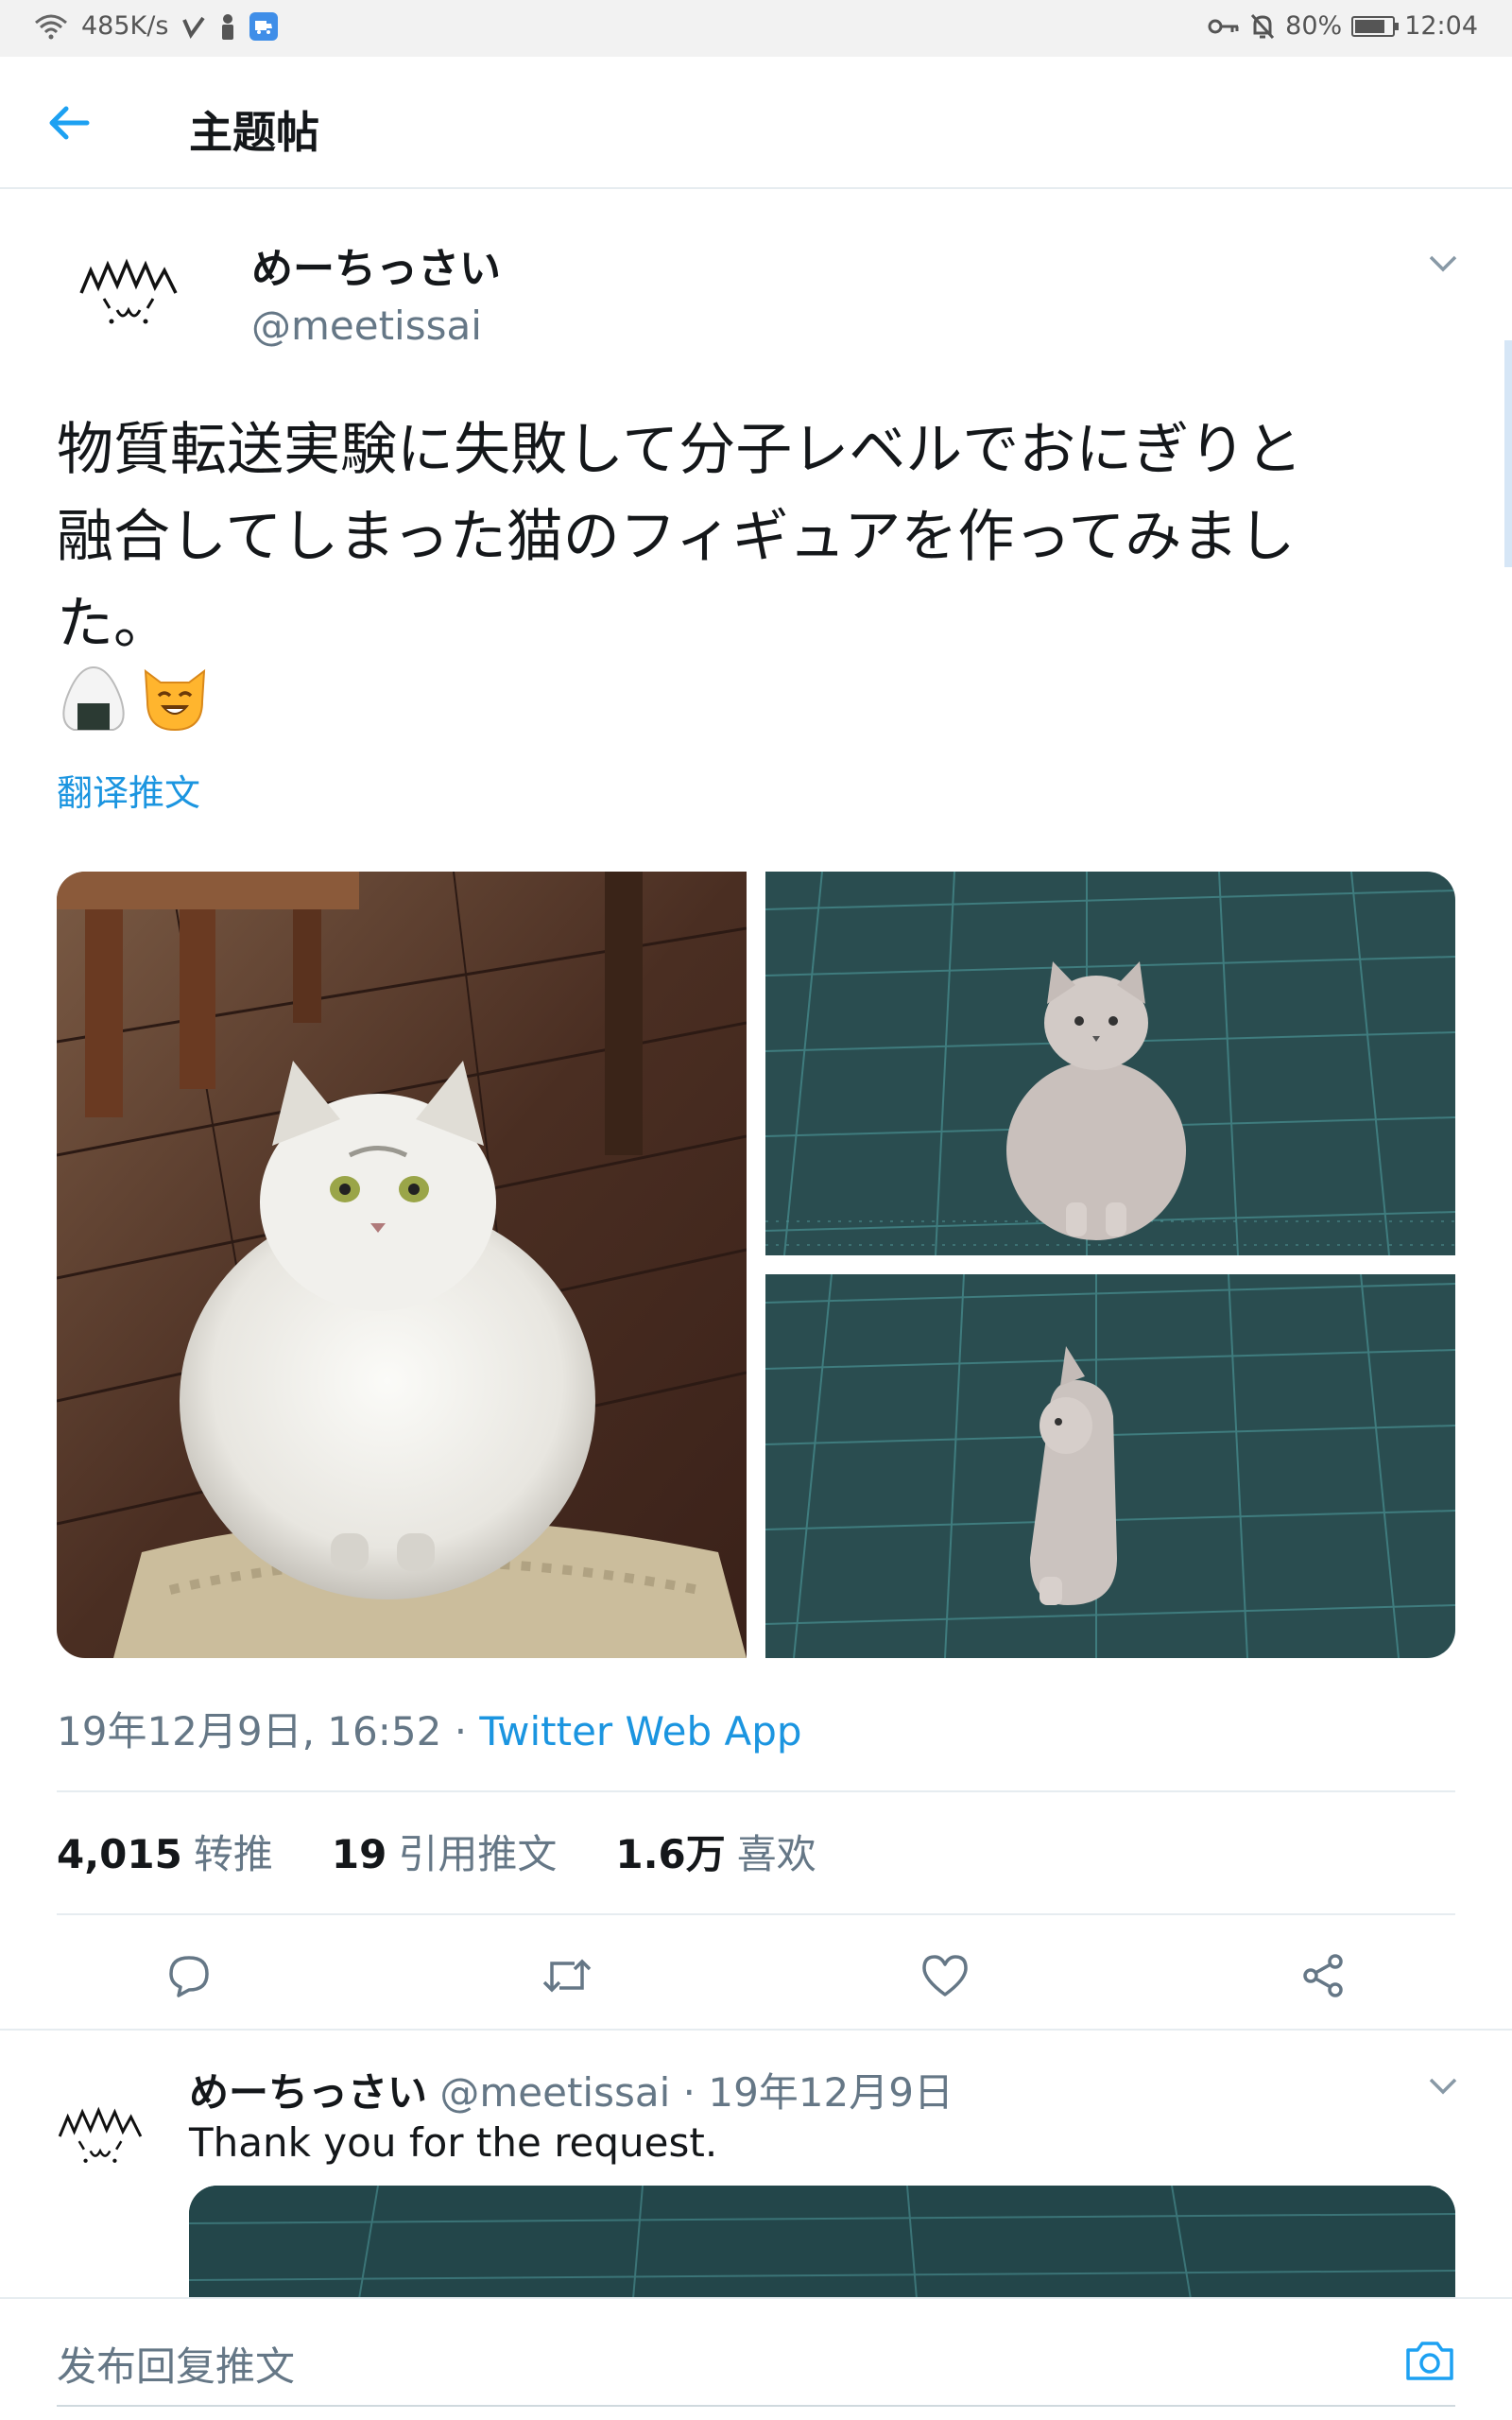 This screenshot has width=1512, height=2420. Describe the element at coordinates (756, 2406) in the screenshot. I see `composer-underline` at that location.